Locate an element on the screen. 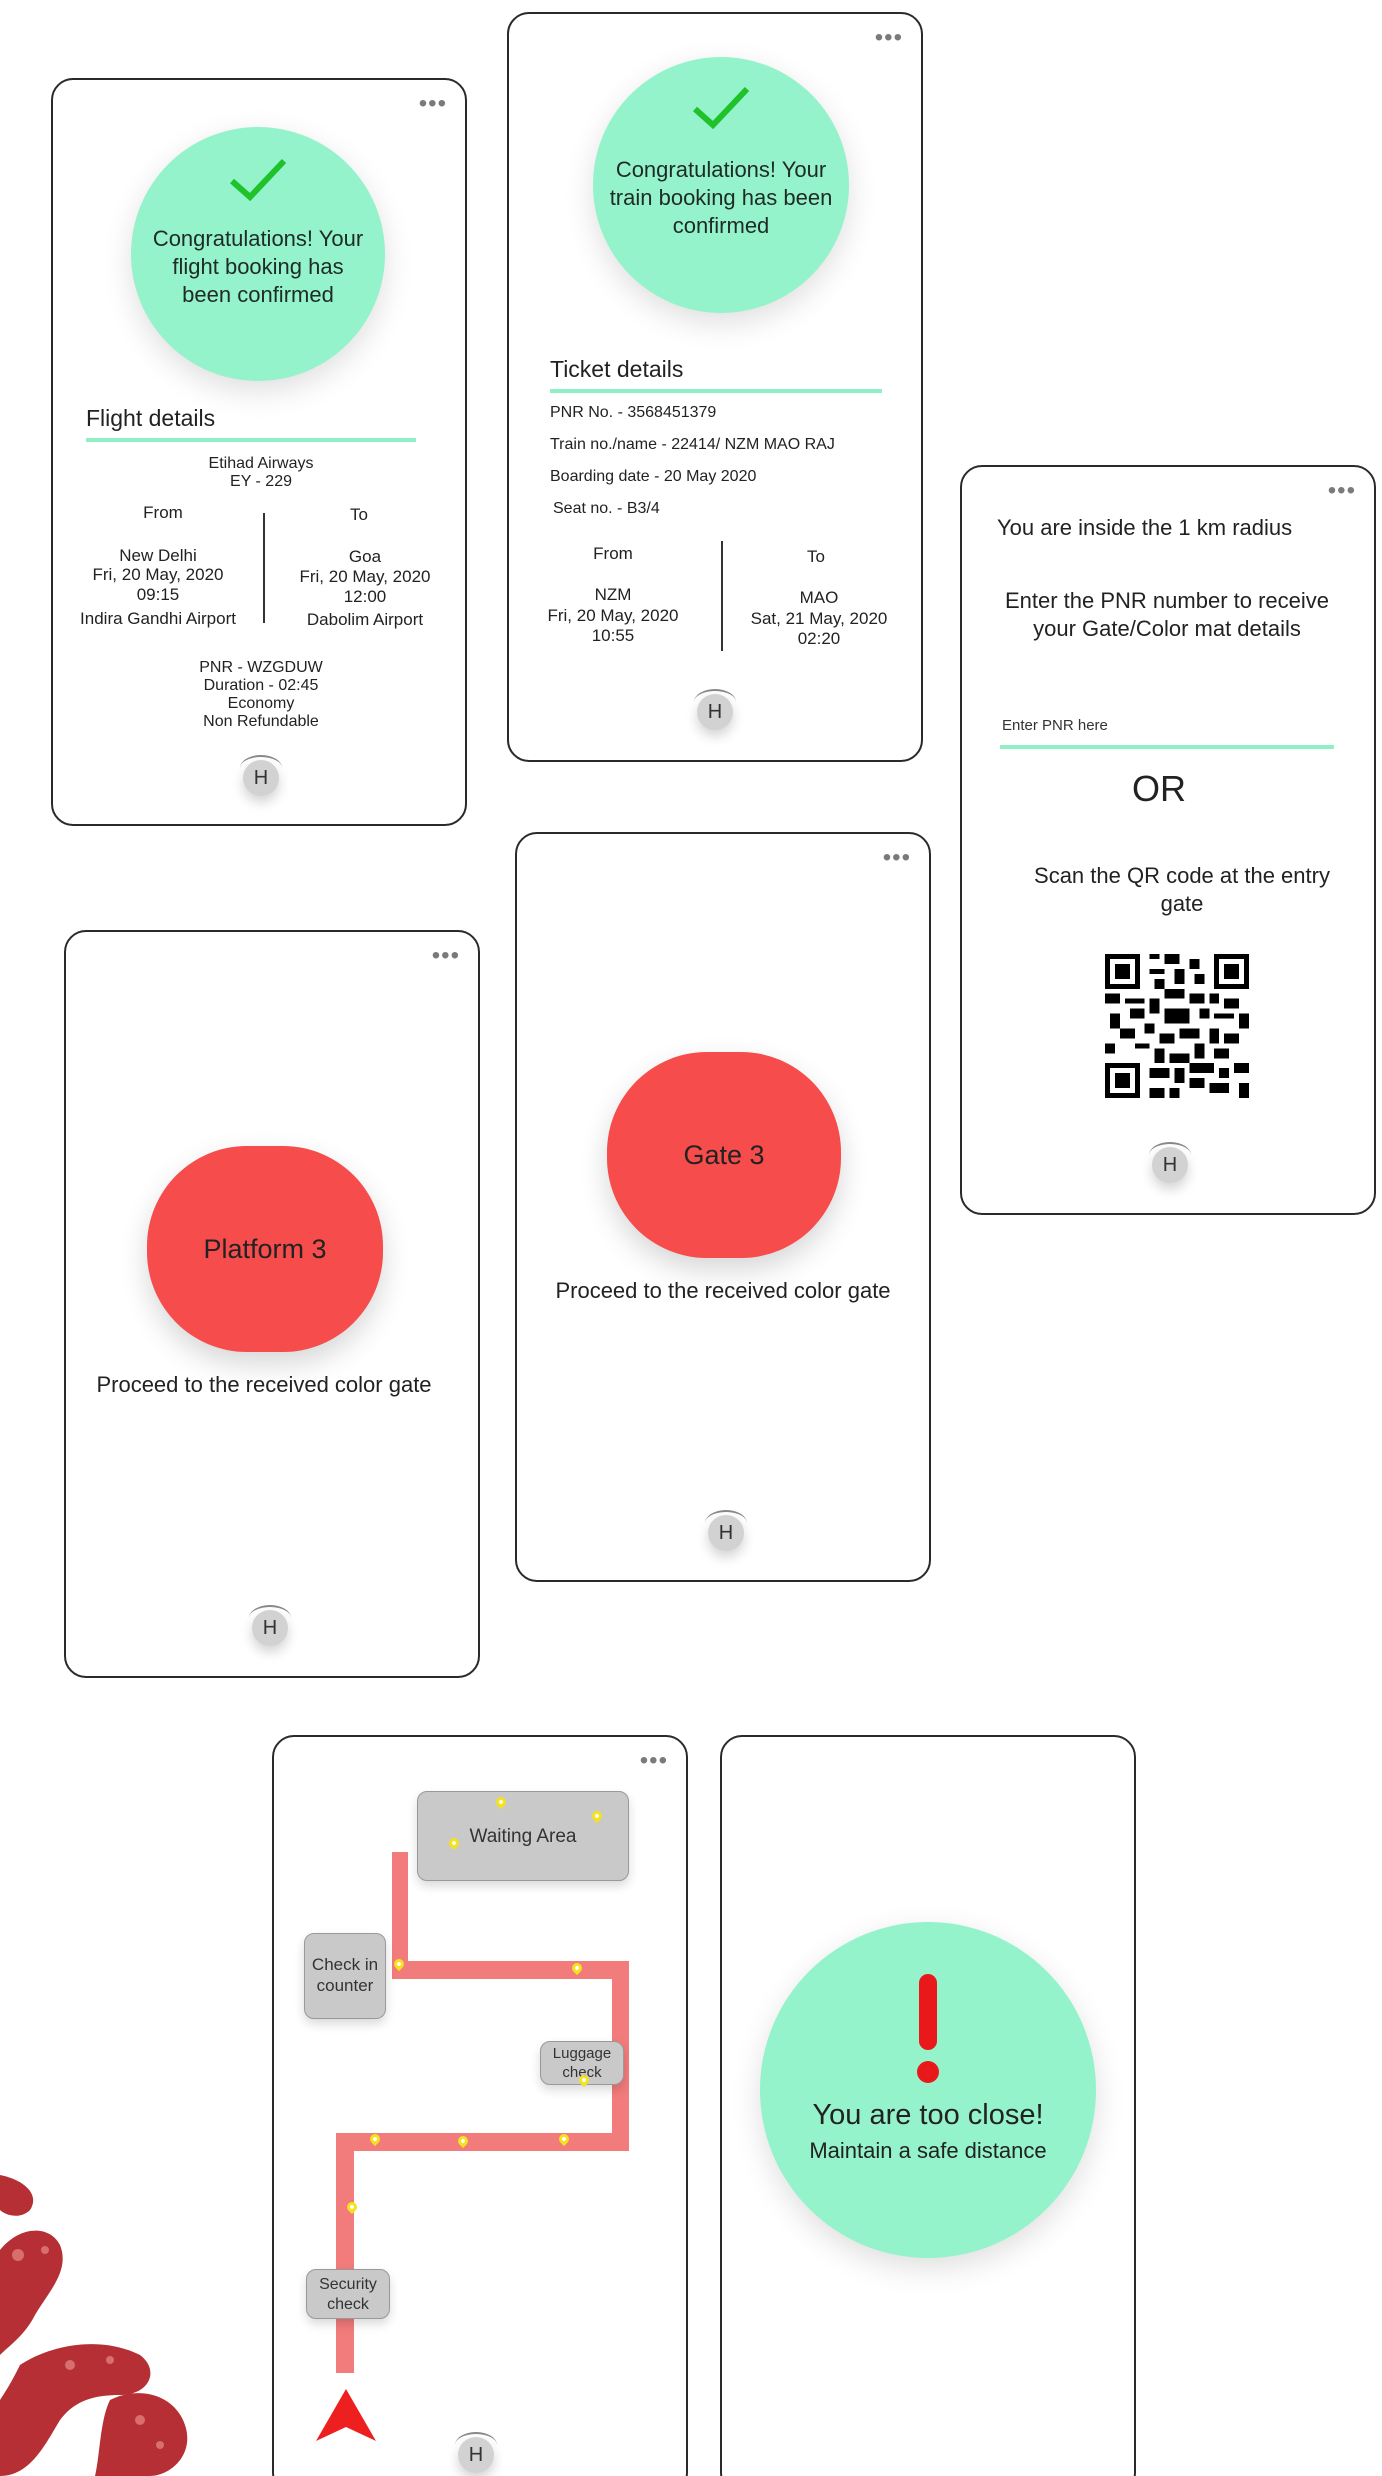 Image resolution: width=1382 pixels, height=2476 pixels. refund-policy: Non Refundable is located at coordinates (261, 721).